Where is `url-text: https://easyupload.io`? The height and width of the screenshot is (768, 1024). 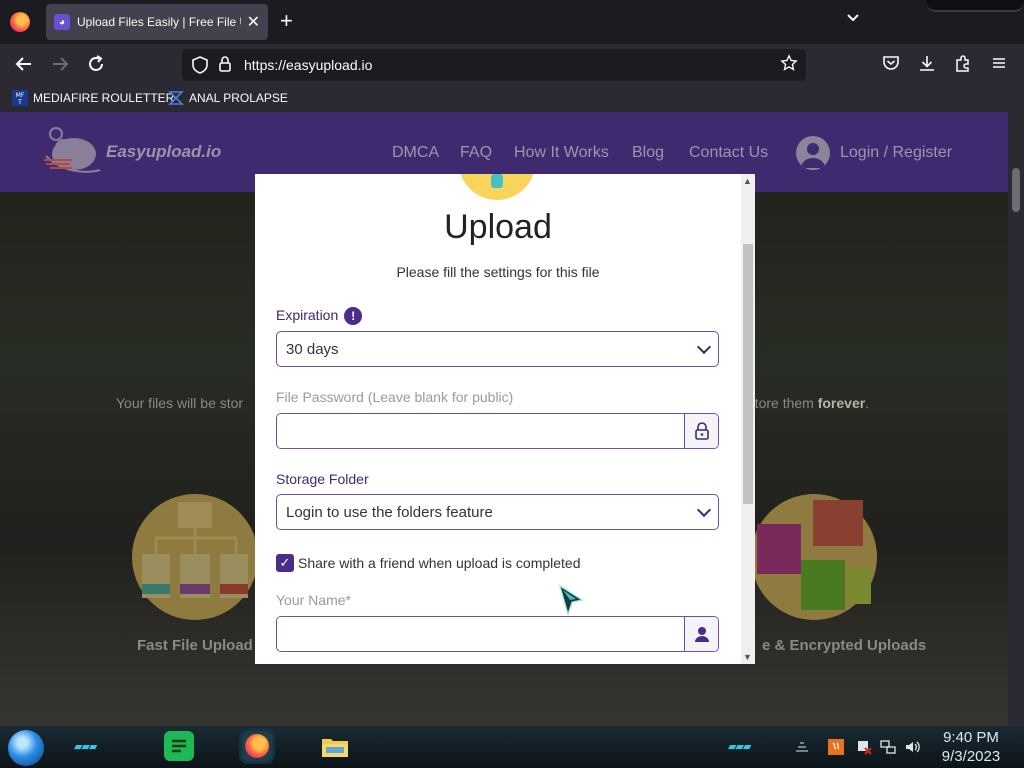
url-text: https://easyupload.io is located at coordinates (308, 65).